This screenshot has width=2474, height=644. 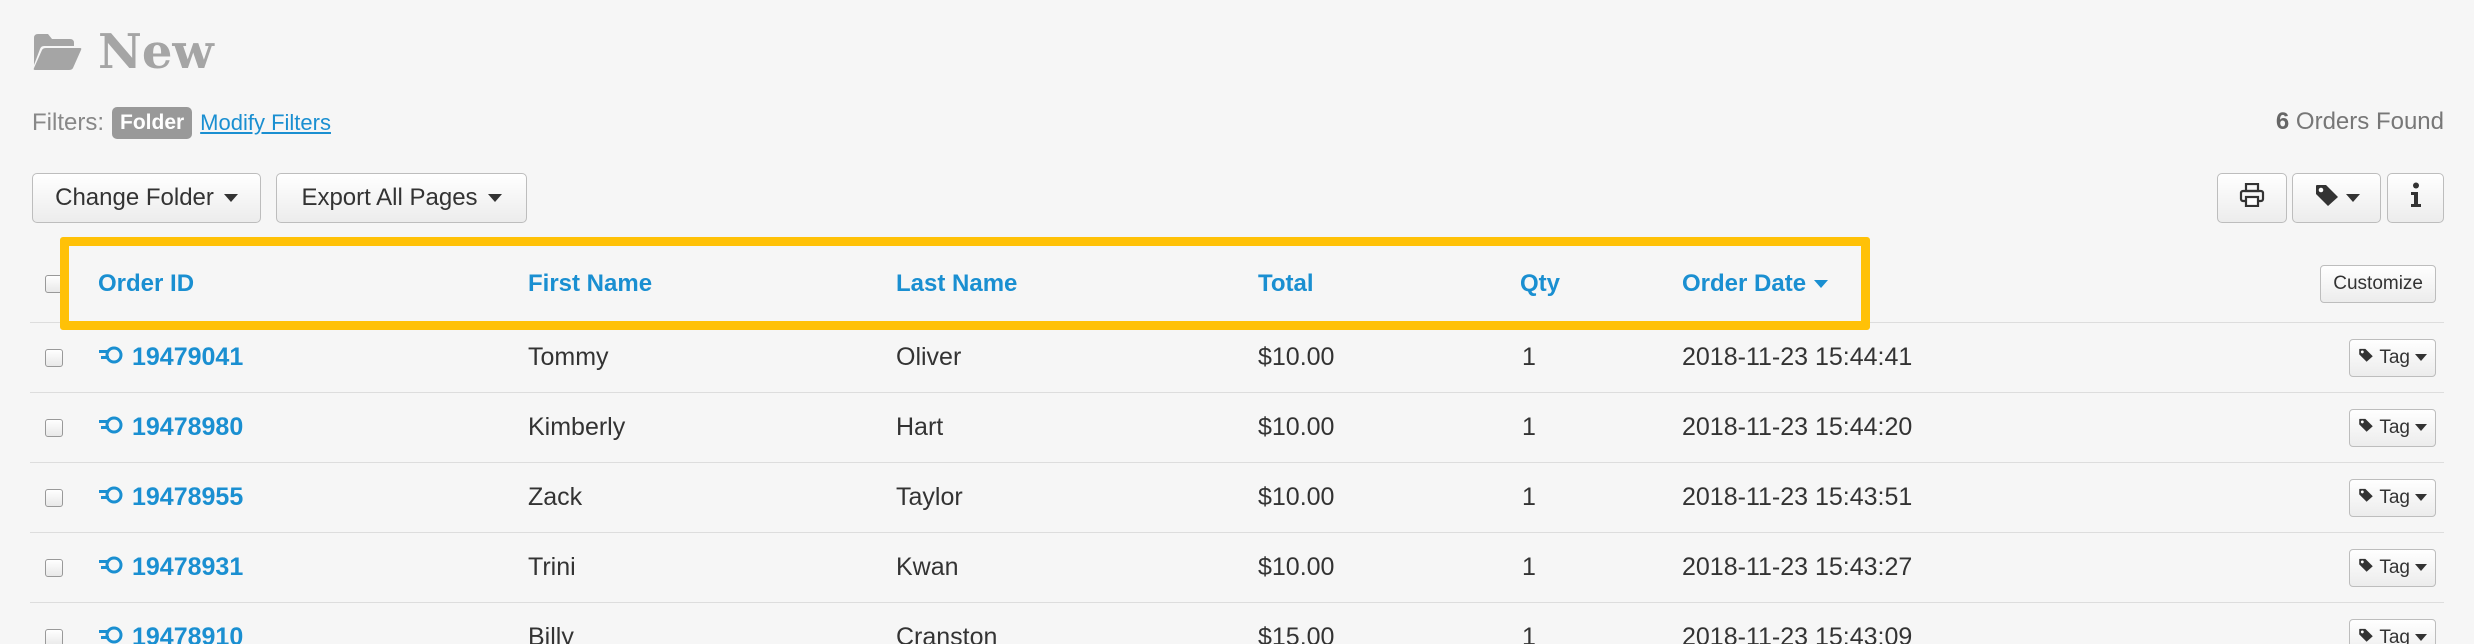 I want to click on total-cell: $15.00, so click(x=1296, y=633).